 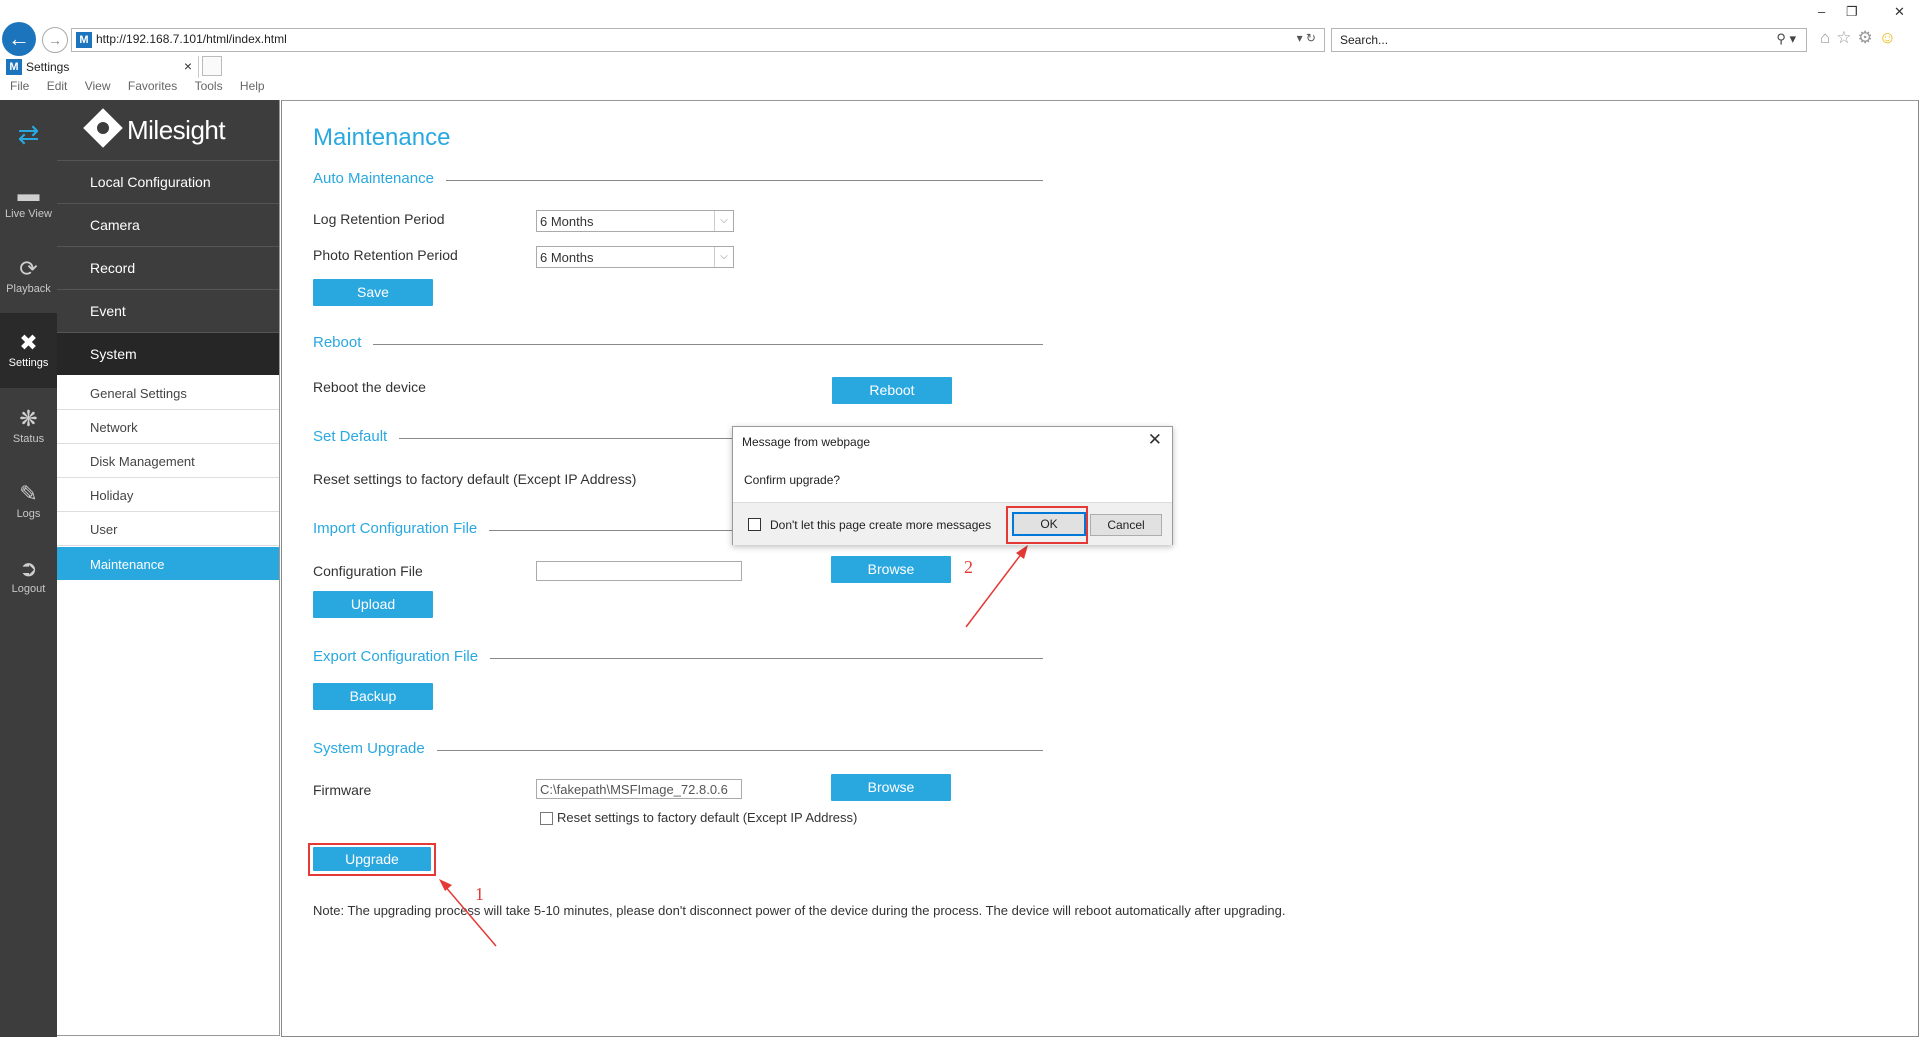 What do you see at coordinates (1821, 11) in the screenshot?
I see `minimize-icon: –` at bounding box center [1821, 11].